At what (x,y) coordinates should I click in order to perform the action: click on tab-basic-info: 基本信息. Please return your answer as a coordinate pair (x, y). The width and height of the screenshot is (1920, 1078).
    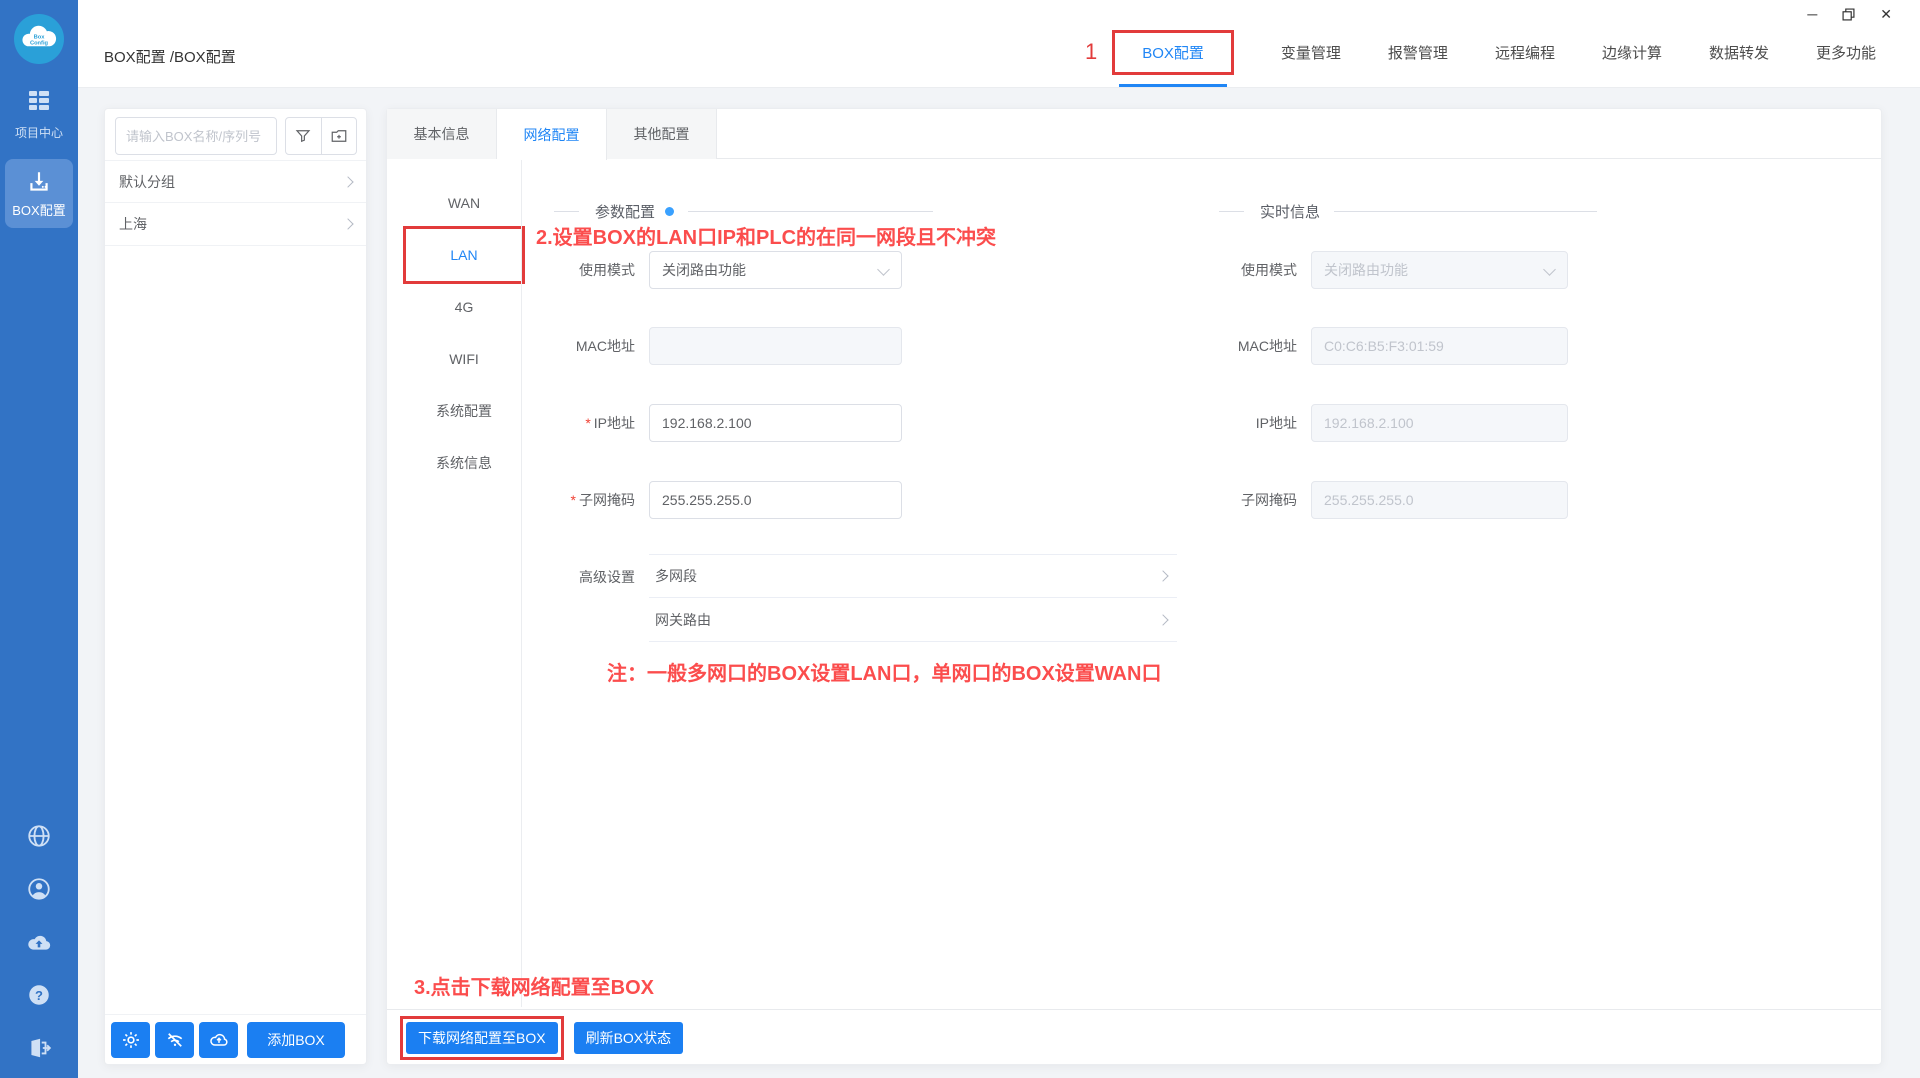
    Looking at the image, I should click on (442, 134).